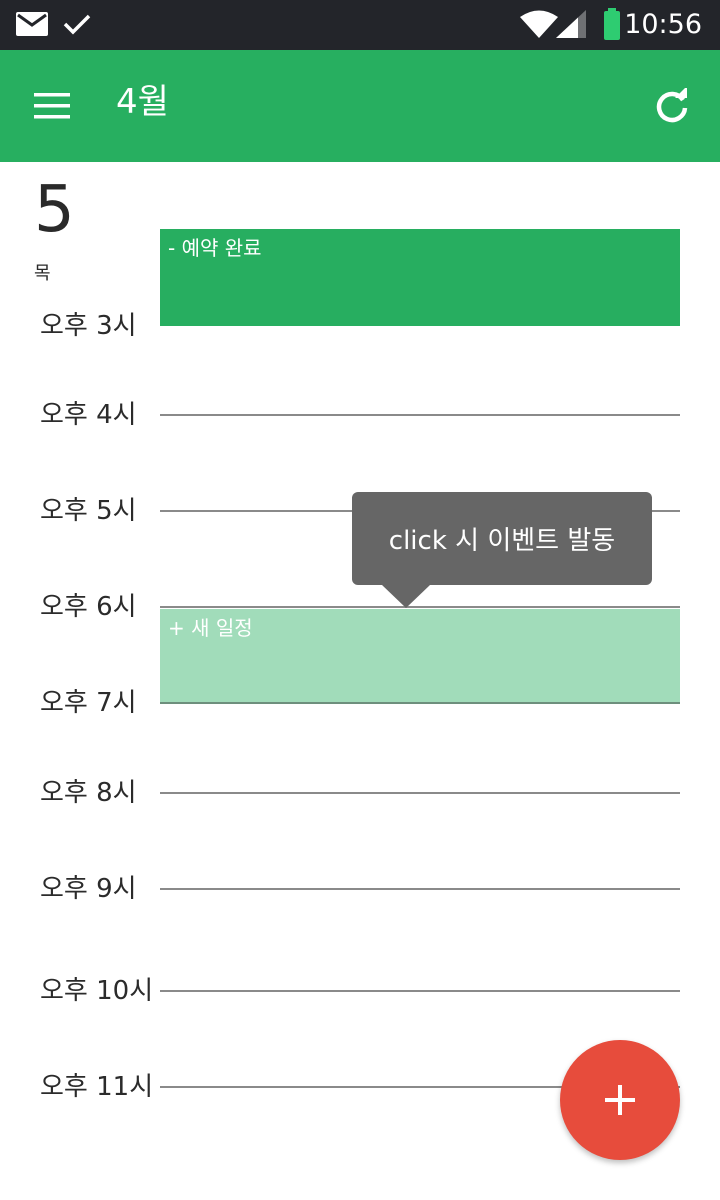 Image resolution: width=720 pixels, height=1200 pixels. I want to click on hour-line-9pm, so click(420, 889).